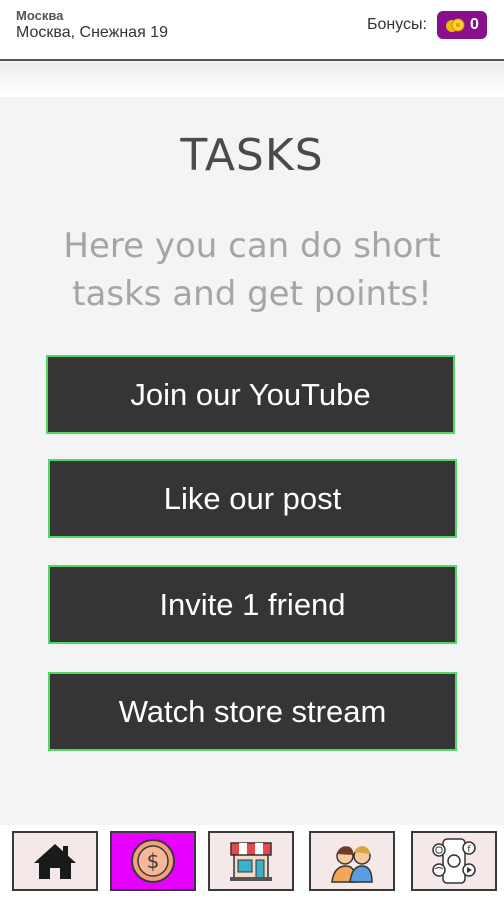 The height and width of the screenshot is (900, 504). I want to click on nav-home-button, so click(55, 861).